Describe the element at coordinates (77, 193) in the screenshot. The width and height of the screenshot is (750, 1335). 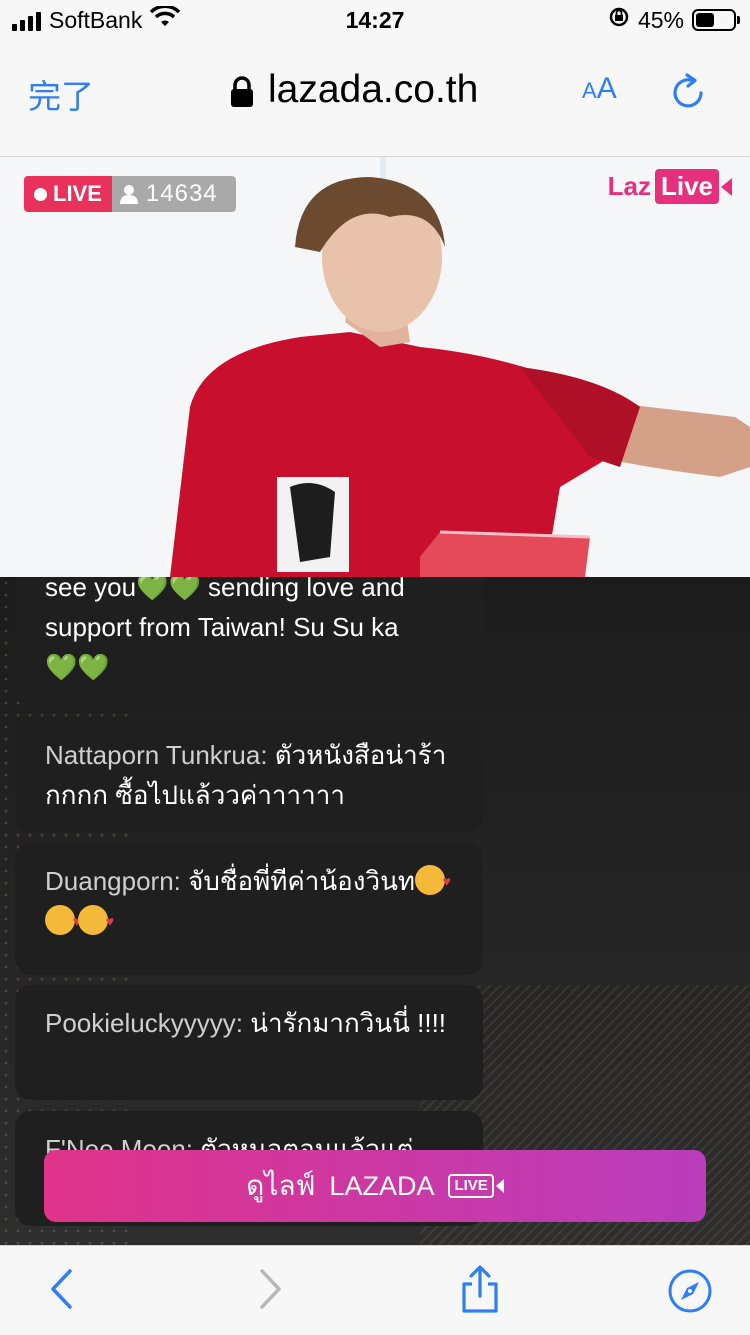
I see `live-label: LIVE` at that location.